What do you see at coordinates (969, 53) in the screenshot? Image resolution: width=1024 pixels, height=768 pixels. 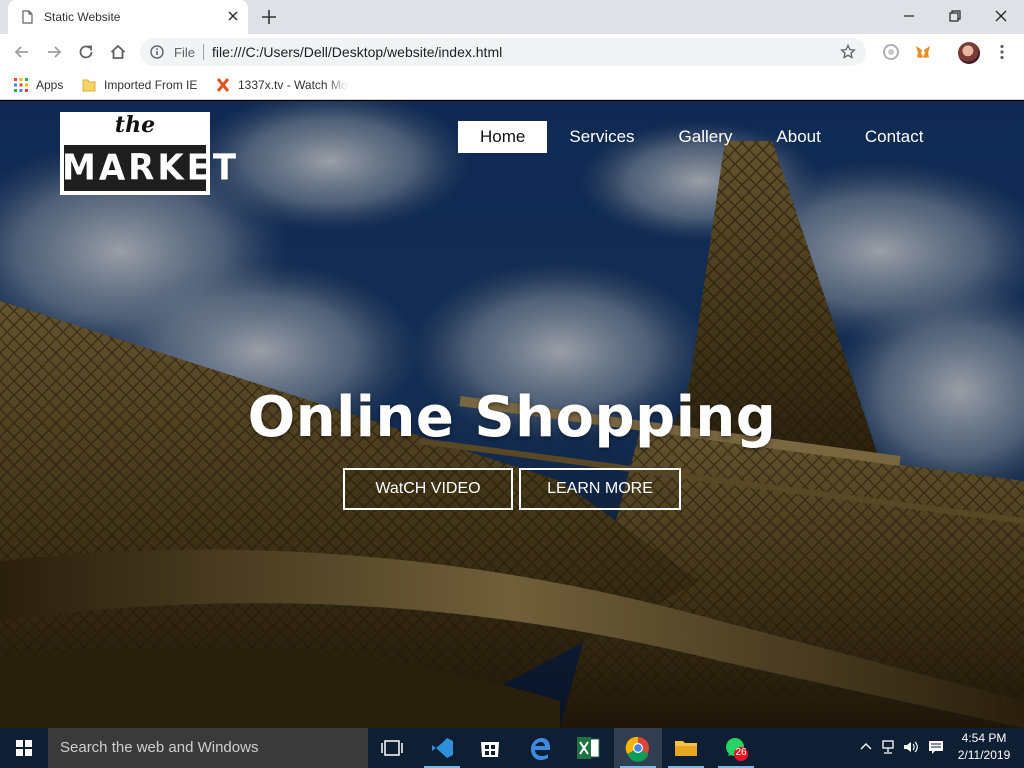 I see `profile-avatar` at bounding box center [969, 53].